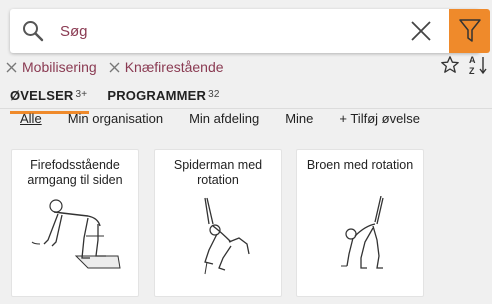  I want to click on exercise-card: Firefodsstående armgang til siden, so click(75, 223).